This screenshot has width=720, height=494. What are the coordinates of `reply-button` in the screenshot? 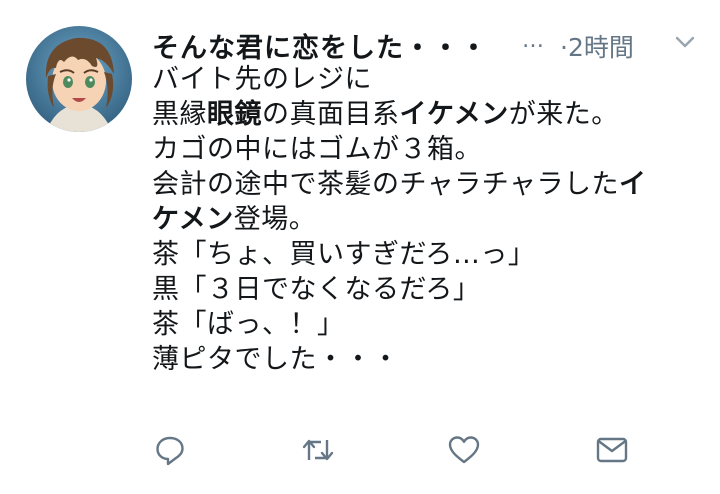 It's located at (170, 450).